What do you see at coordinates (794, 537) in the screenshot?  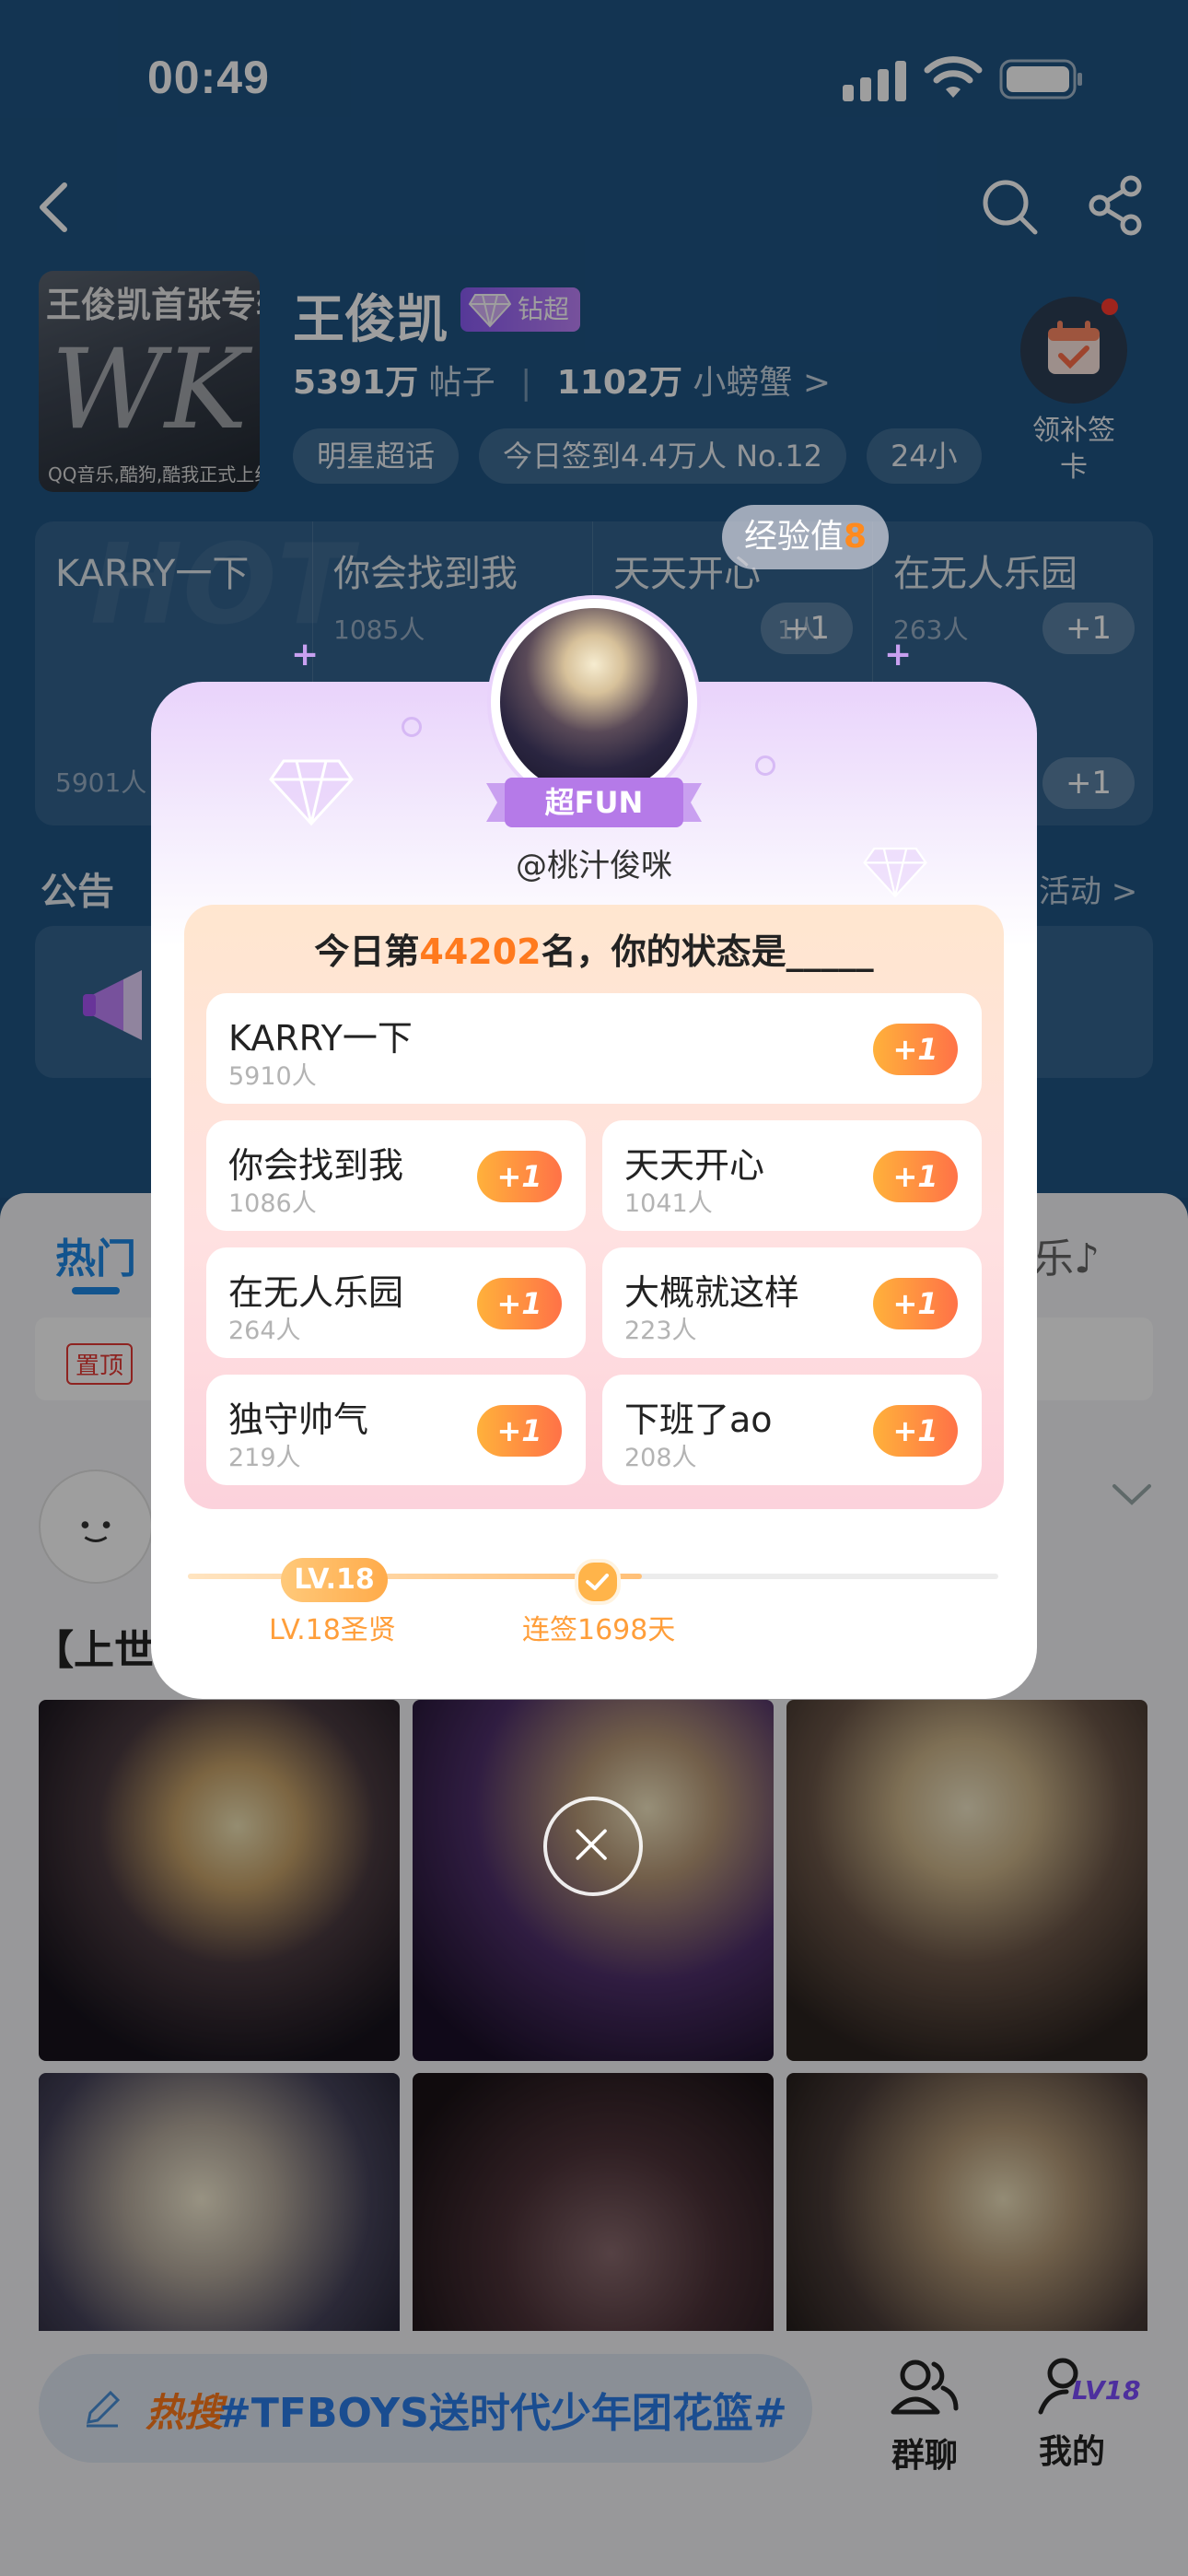 I see `experience-label: 经验值` at bounding box center [794, 537].